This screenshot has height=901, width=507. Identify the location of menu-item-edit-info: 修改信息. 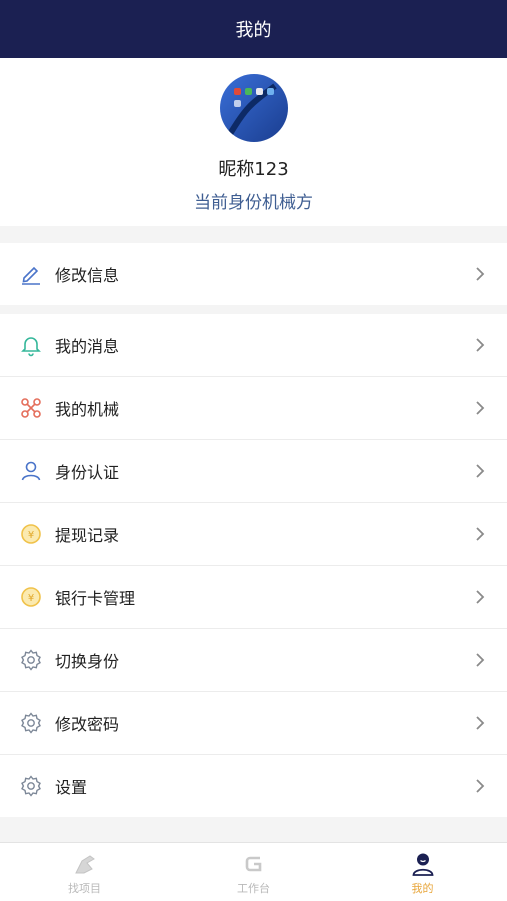
(253, 274).